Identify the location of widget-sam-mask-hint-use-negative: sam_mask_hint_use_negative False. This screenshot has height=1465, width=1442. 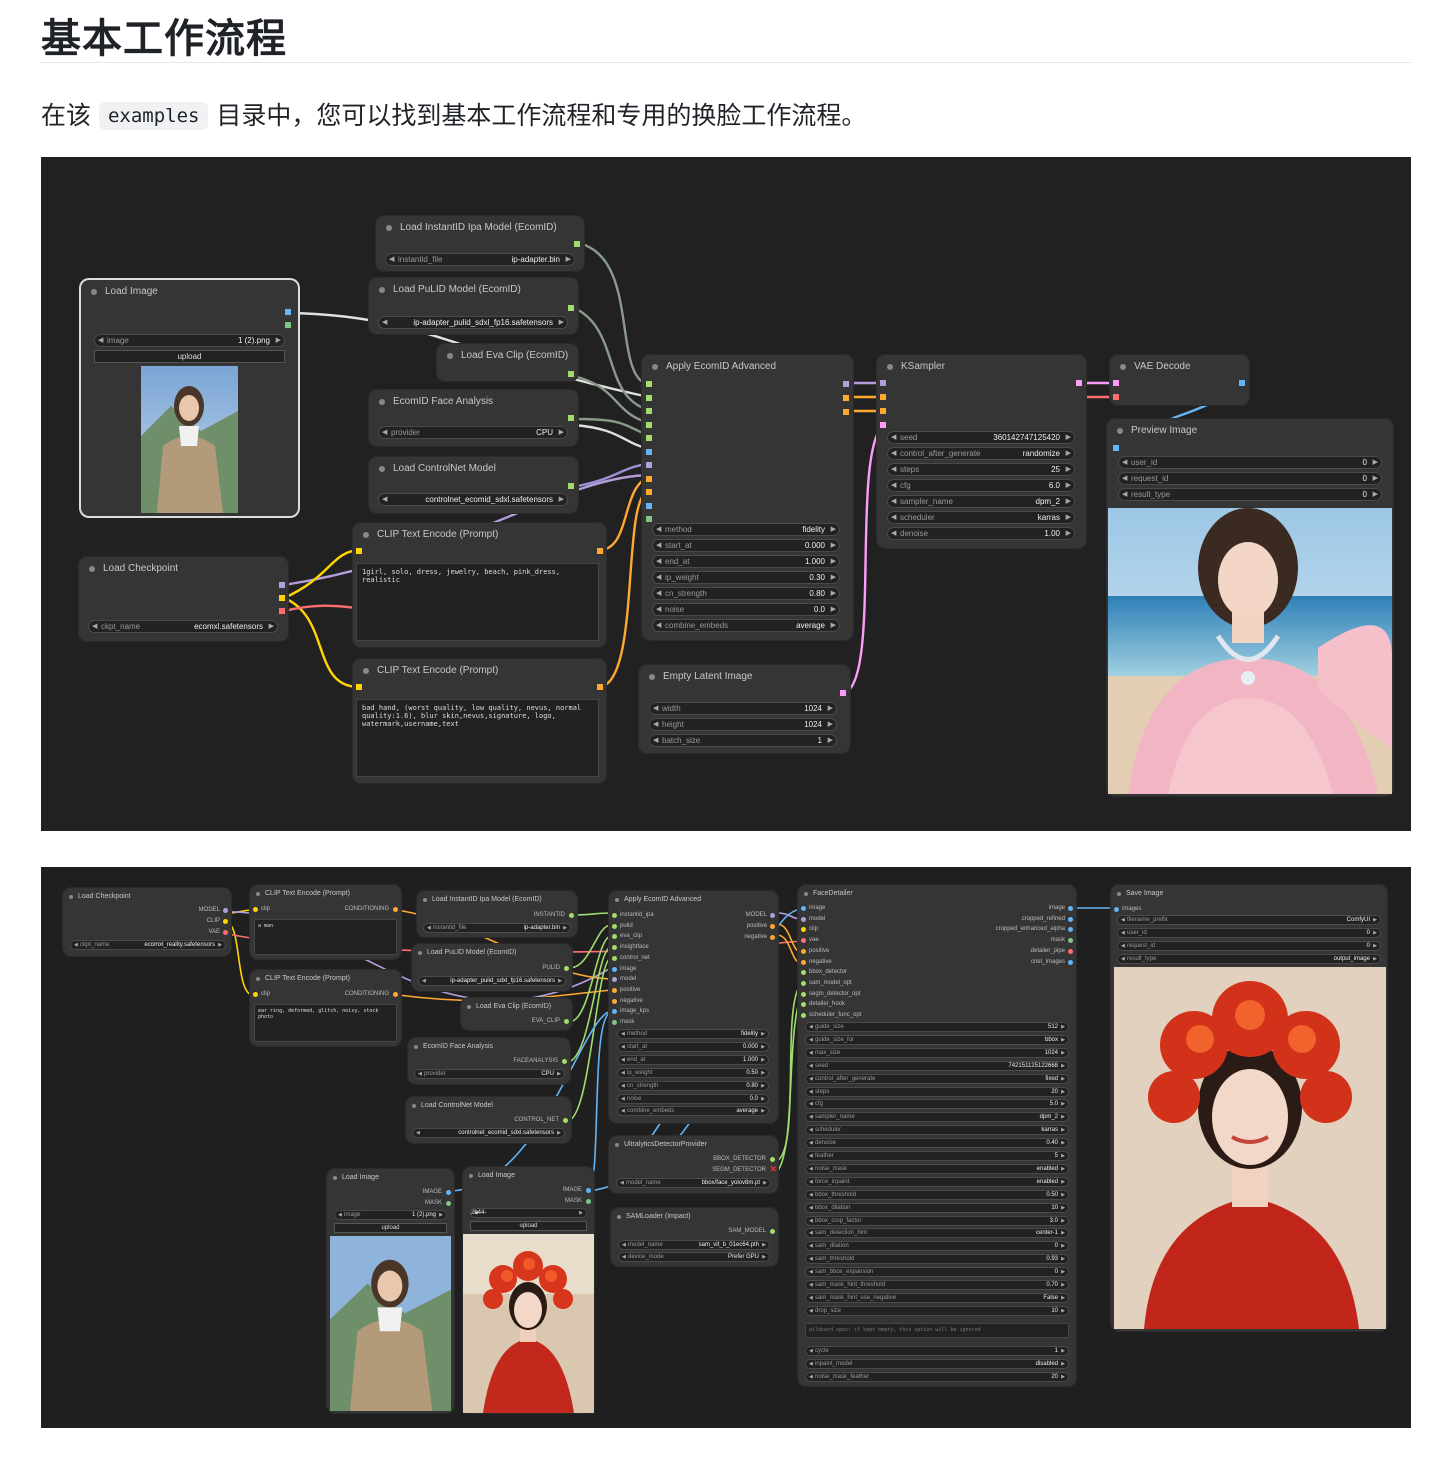
(937, 1297).